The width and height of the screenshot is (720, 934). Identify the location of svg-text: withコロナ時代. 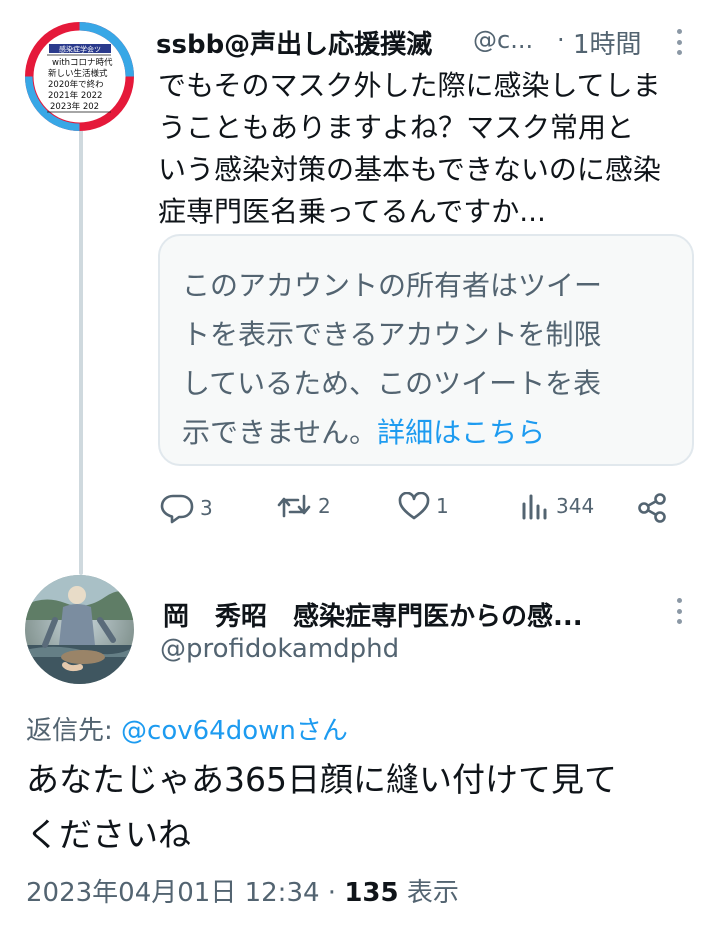
(82, 62).